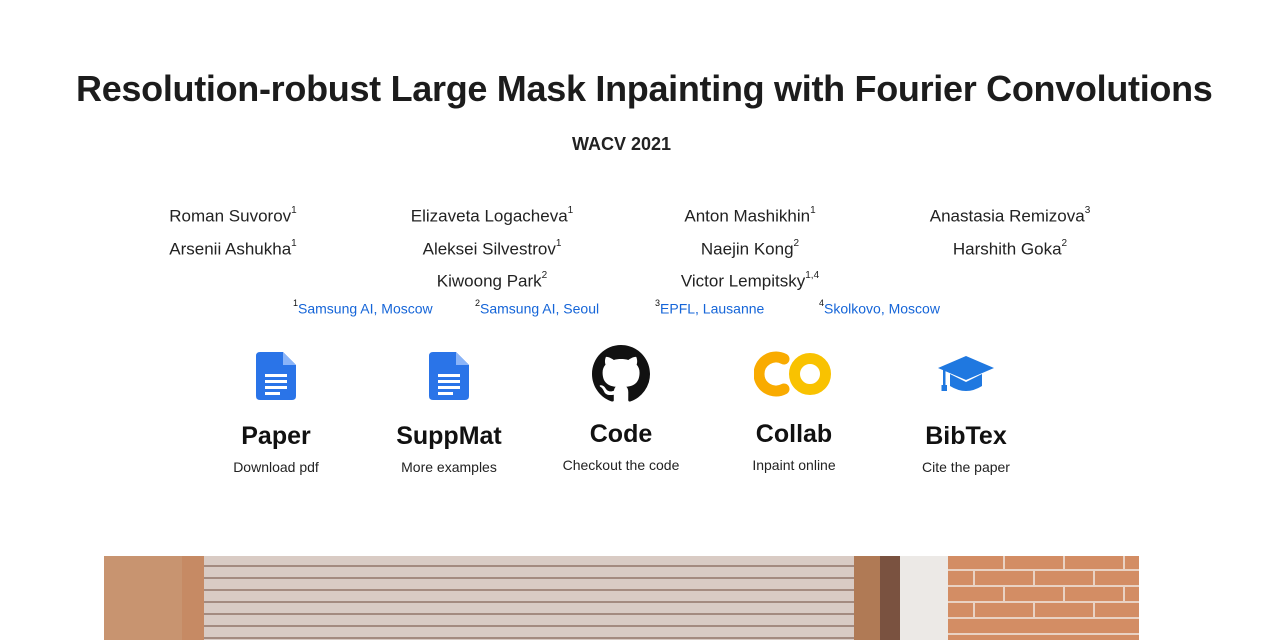  I want to click on author: Harshith Goka2, so click(1010, 247).